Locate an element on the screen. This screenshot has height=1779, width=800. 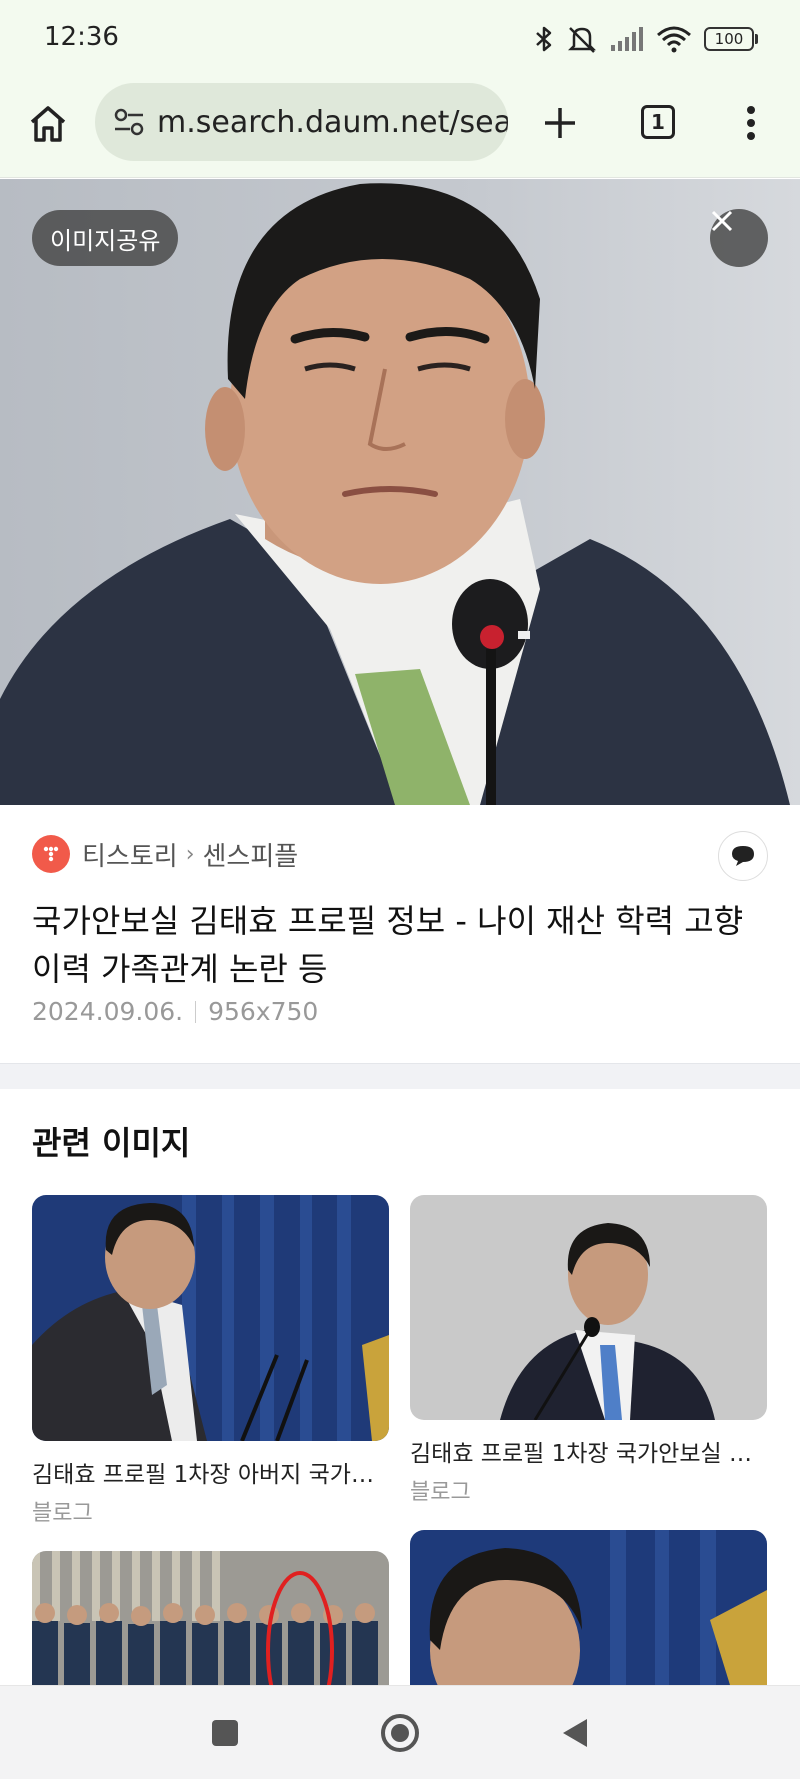
system-nav-bar is located at coordinates (400, 1732).